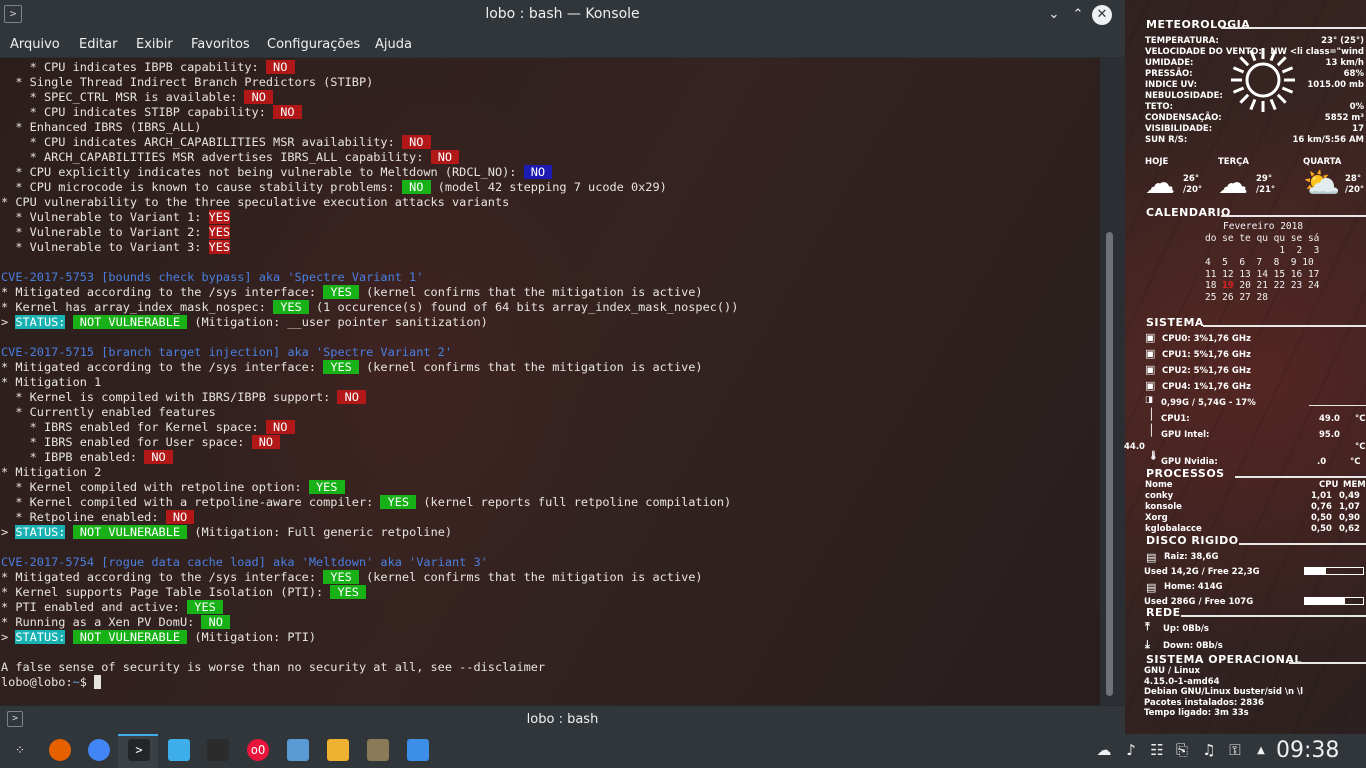 This screenshot has height=768, width=1366. Describe the element at coordinates (1151, 414) in the screenshot. I see `thermometer-icon: │` at that location.